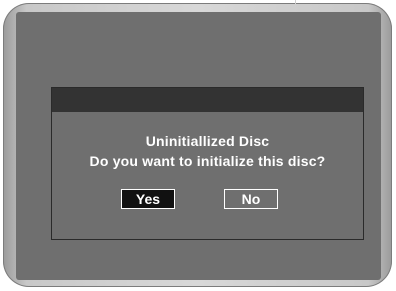 The image size is (396, 291). Describe the element at coordinates (207, 161) in the screenshot. I see `dialog-question: Do you want to initialize this disc?` at that location.